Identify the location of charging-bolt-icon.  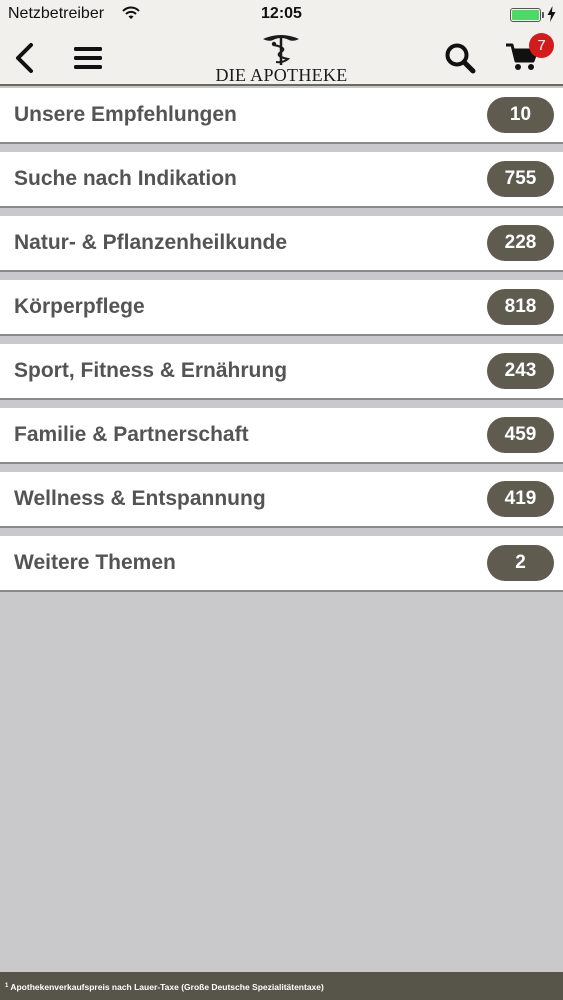
(551, 14).